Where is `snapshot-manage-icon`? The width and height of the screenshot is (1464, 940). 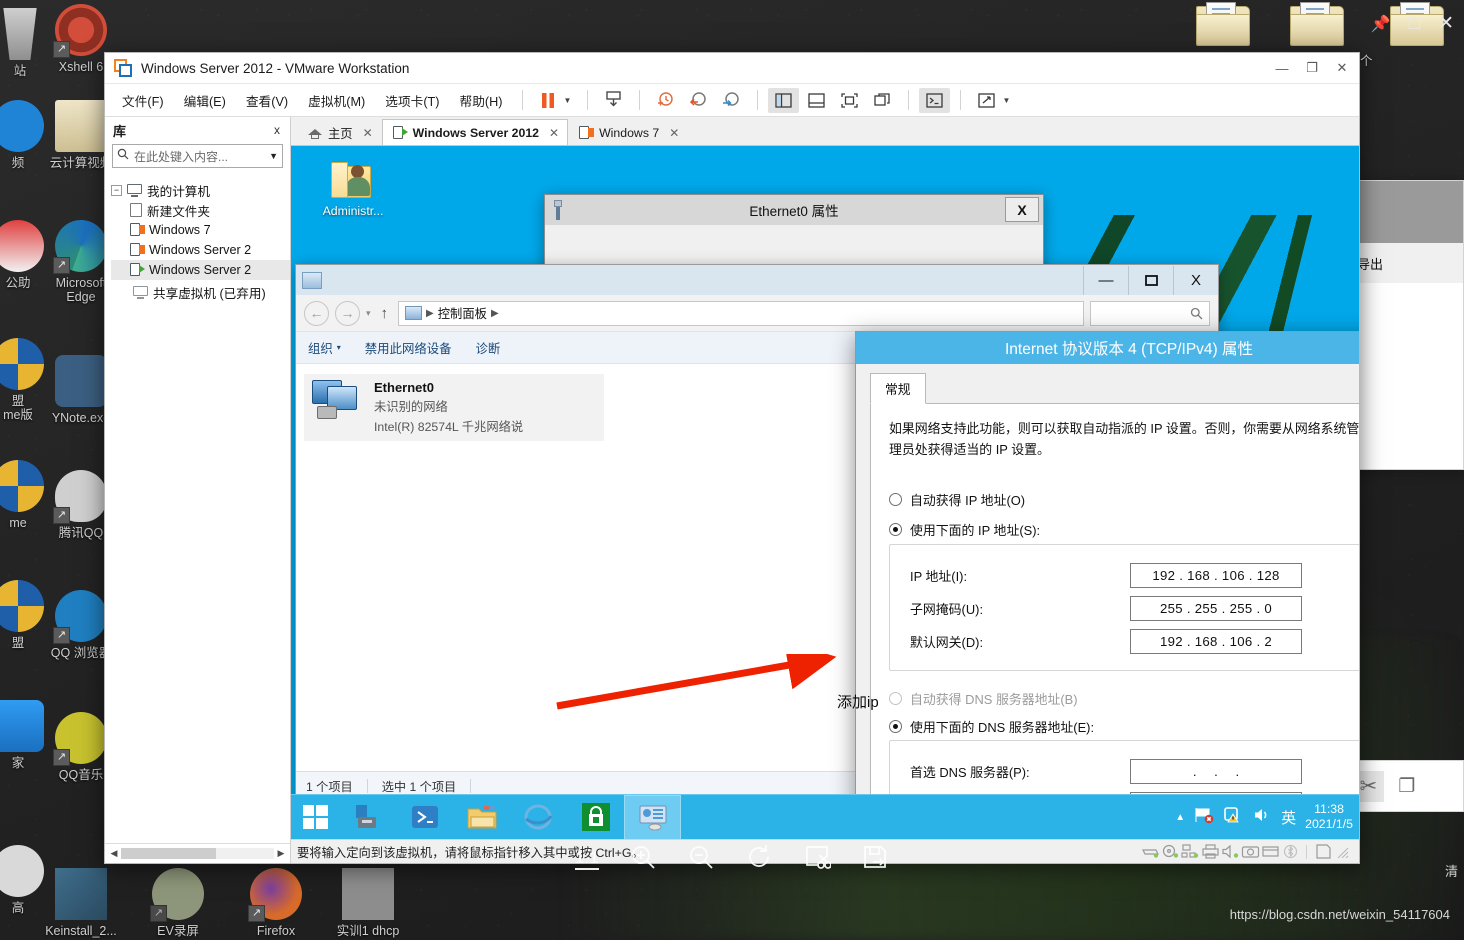
snapshot-manage-icon is located at coordinates (731, 100).